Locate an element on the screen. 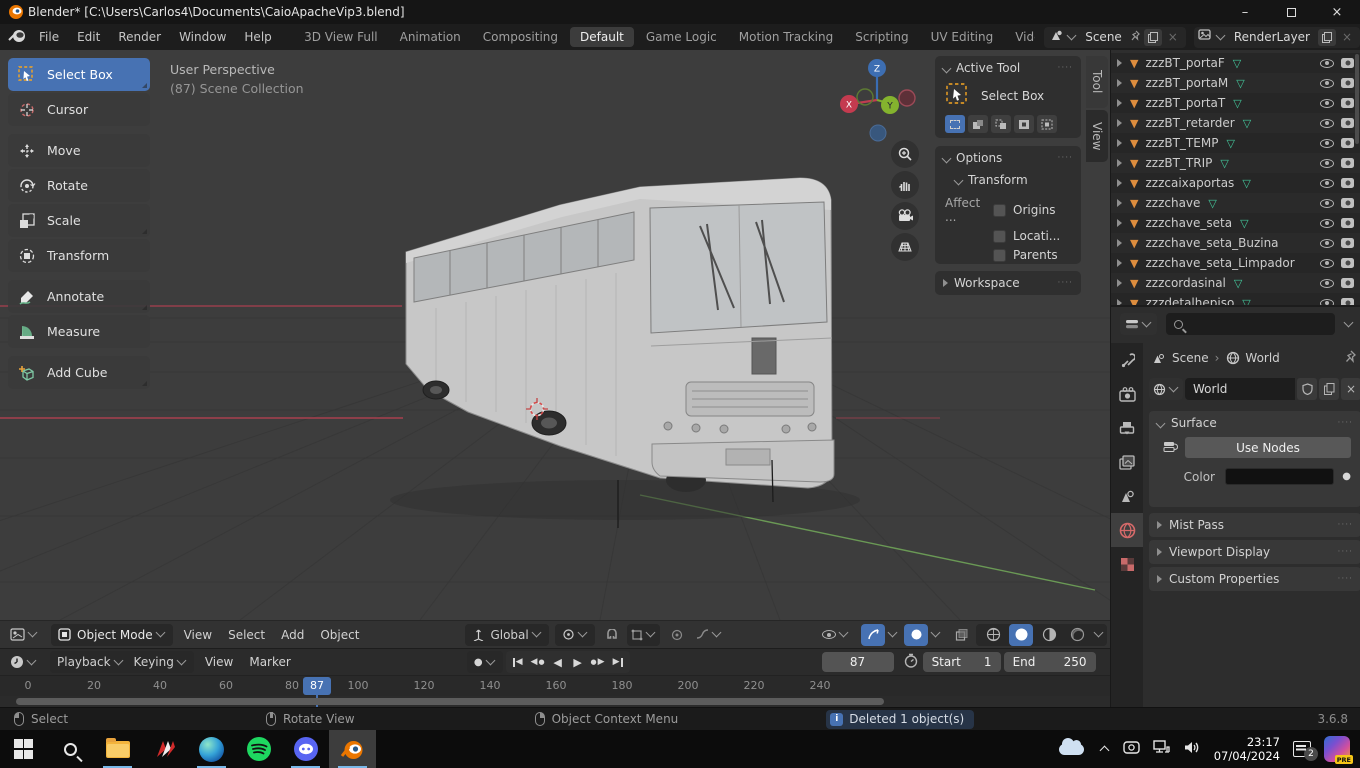 This screenshot has width=1360, height=768. auto-keying-button: ● is located at coordinates (484, 662).